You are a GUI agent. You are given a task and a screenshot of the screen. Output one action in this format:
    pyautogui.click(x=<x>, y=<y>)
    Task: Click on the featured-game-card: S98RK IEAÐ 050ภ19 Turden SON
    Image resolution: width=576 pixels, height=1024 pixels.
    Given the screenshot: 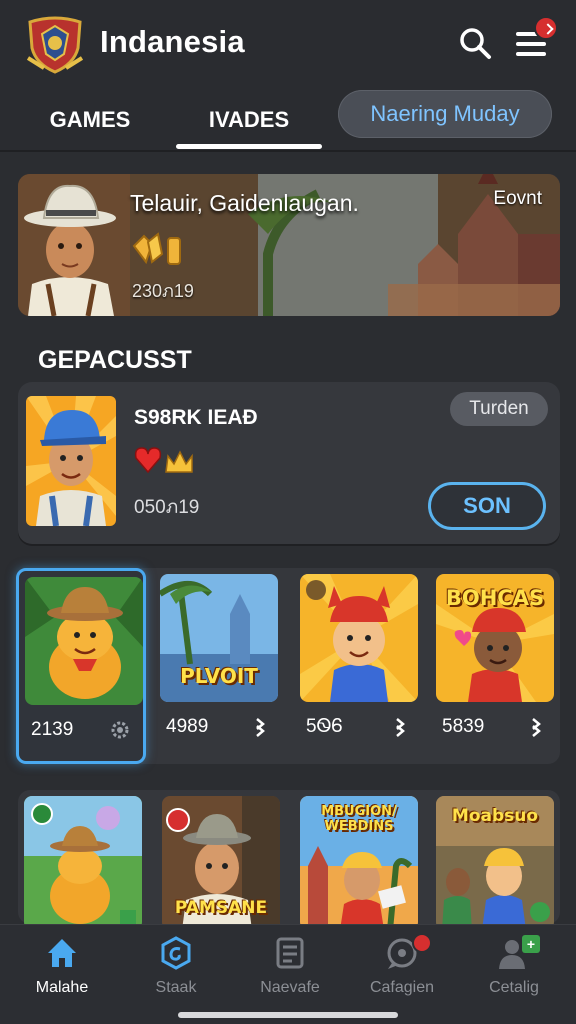 What is the action you would take?
    pyautogui.click(x=289, y=463)
    